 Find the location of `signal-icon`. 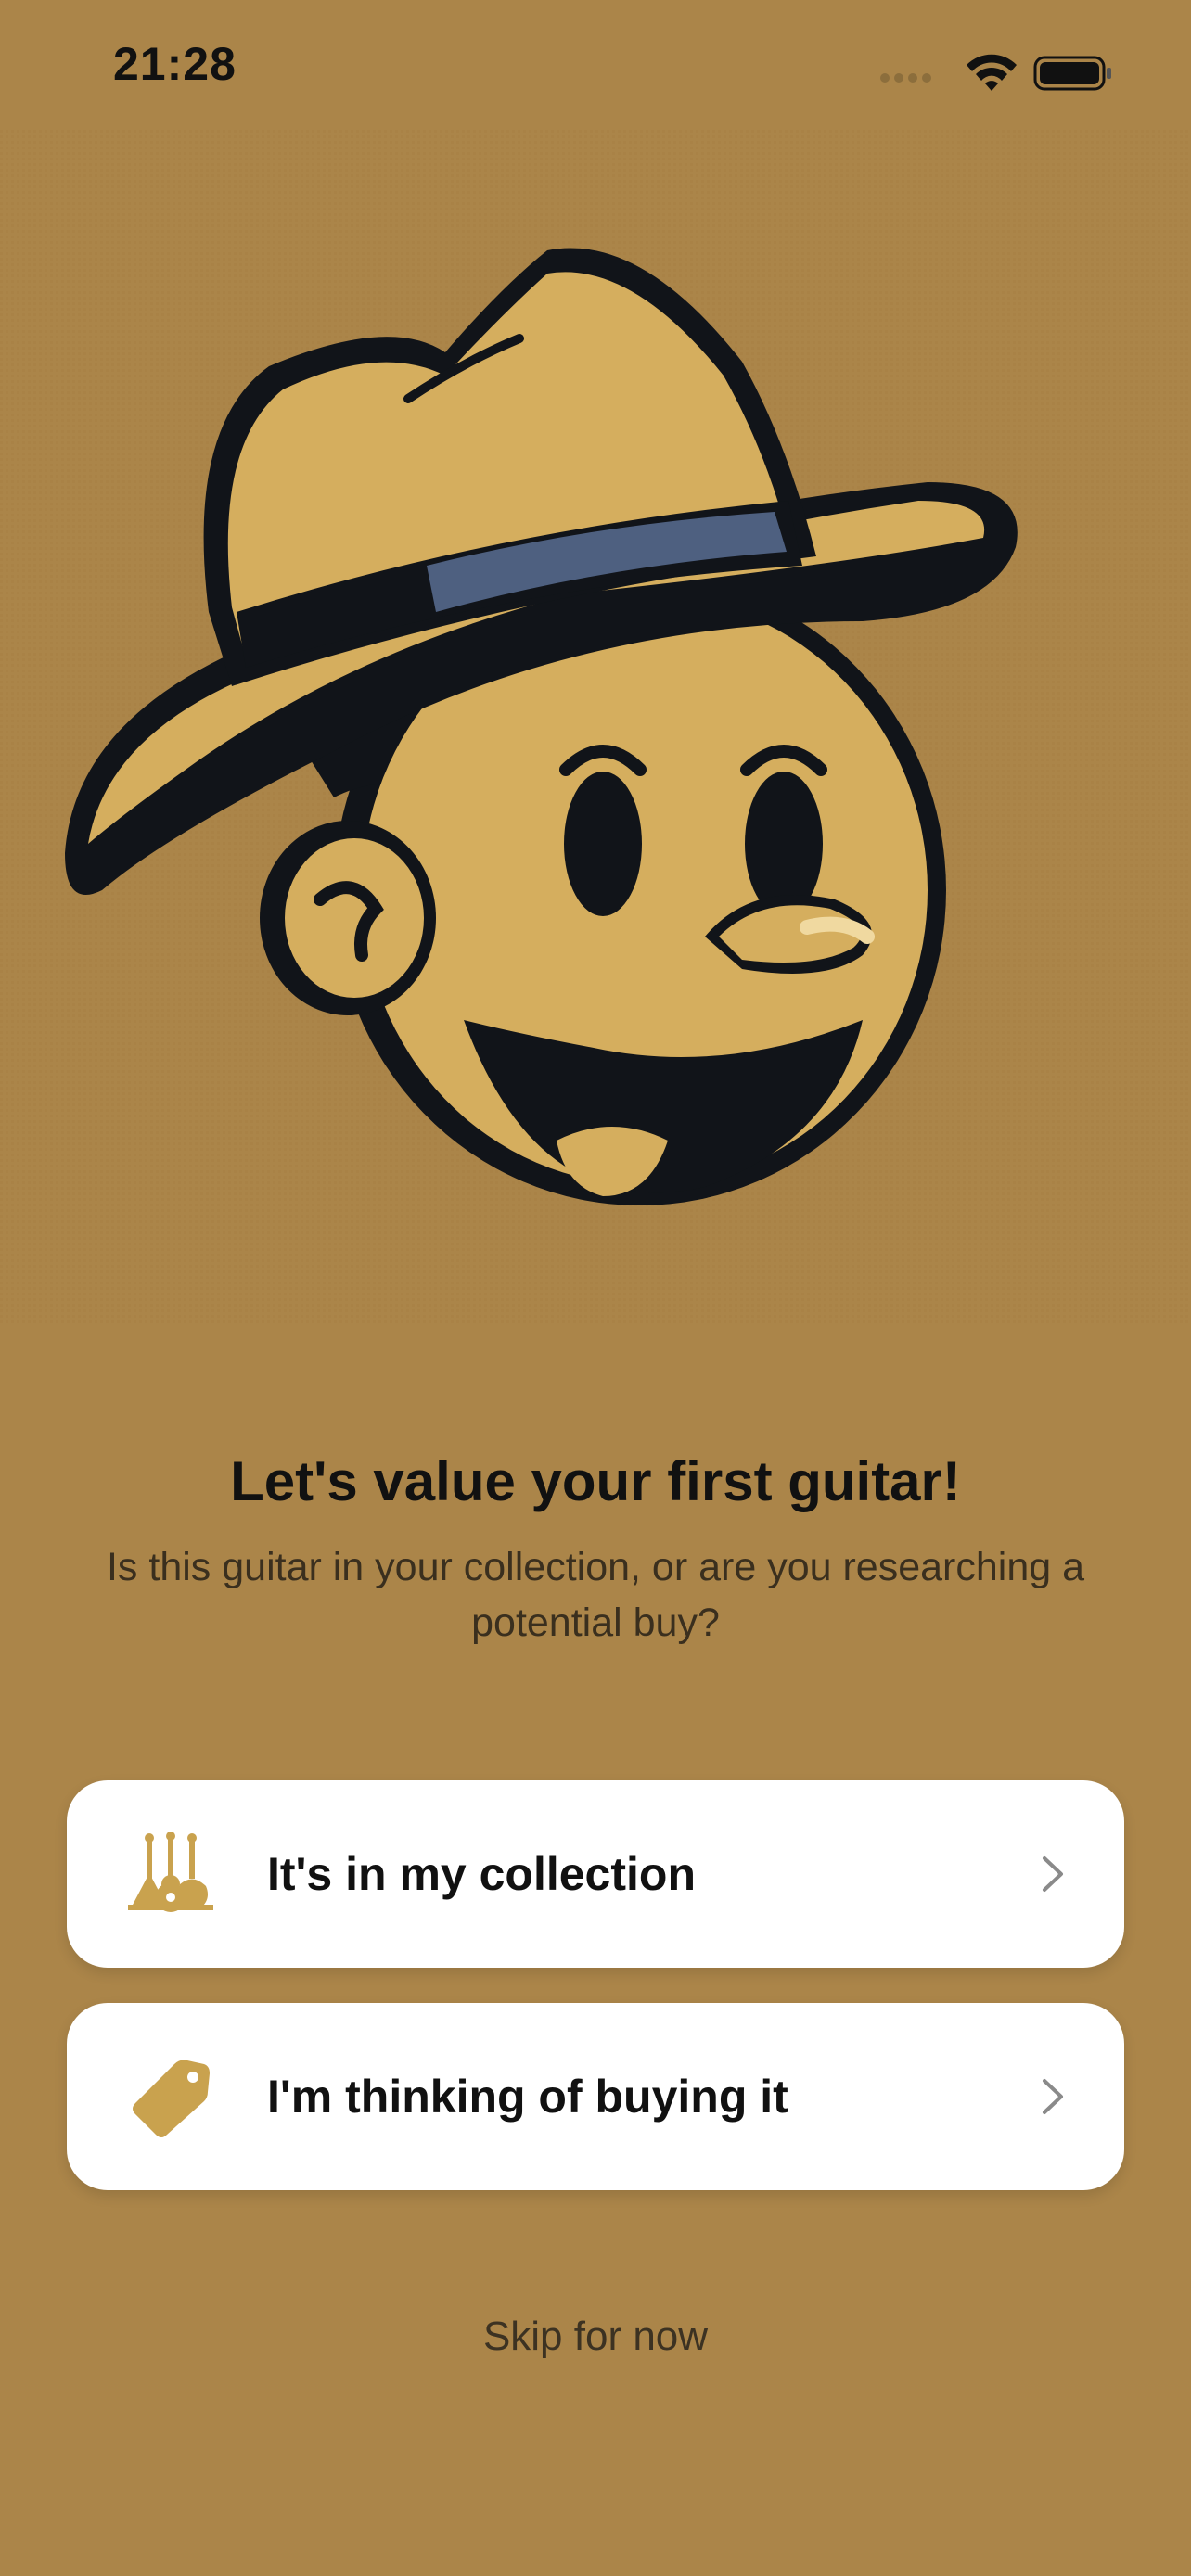

signal-icon is located at coordinates (905, 78).